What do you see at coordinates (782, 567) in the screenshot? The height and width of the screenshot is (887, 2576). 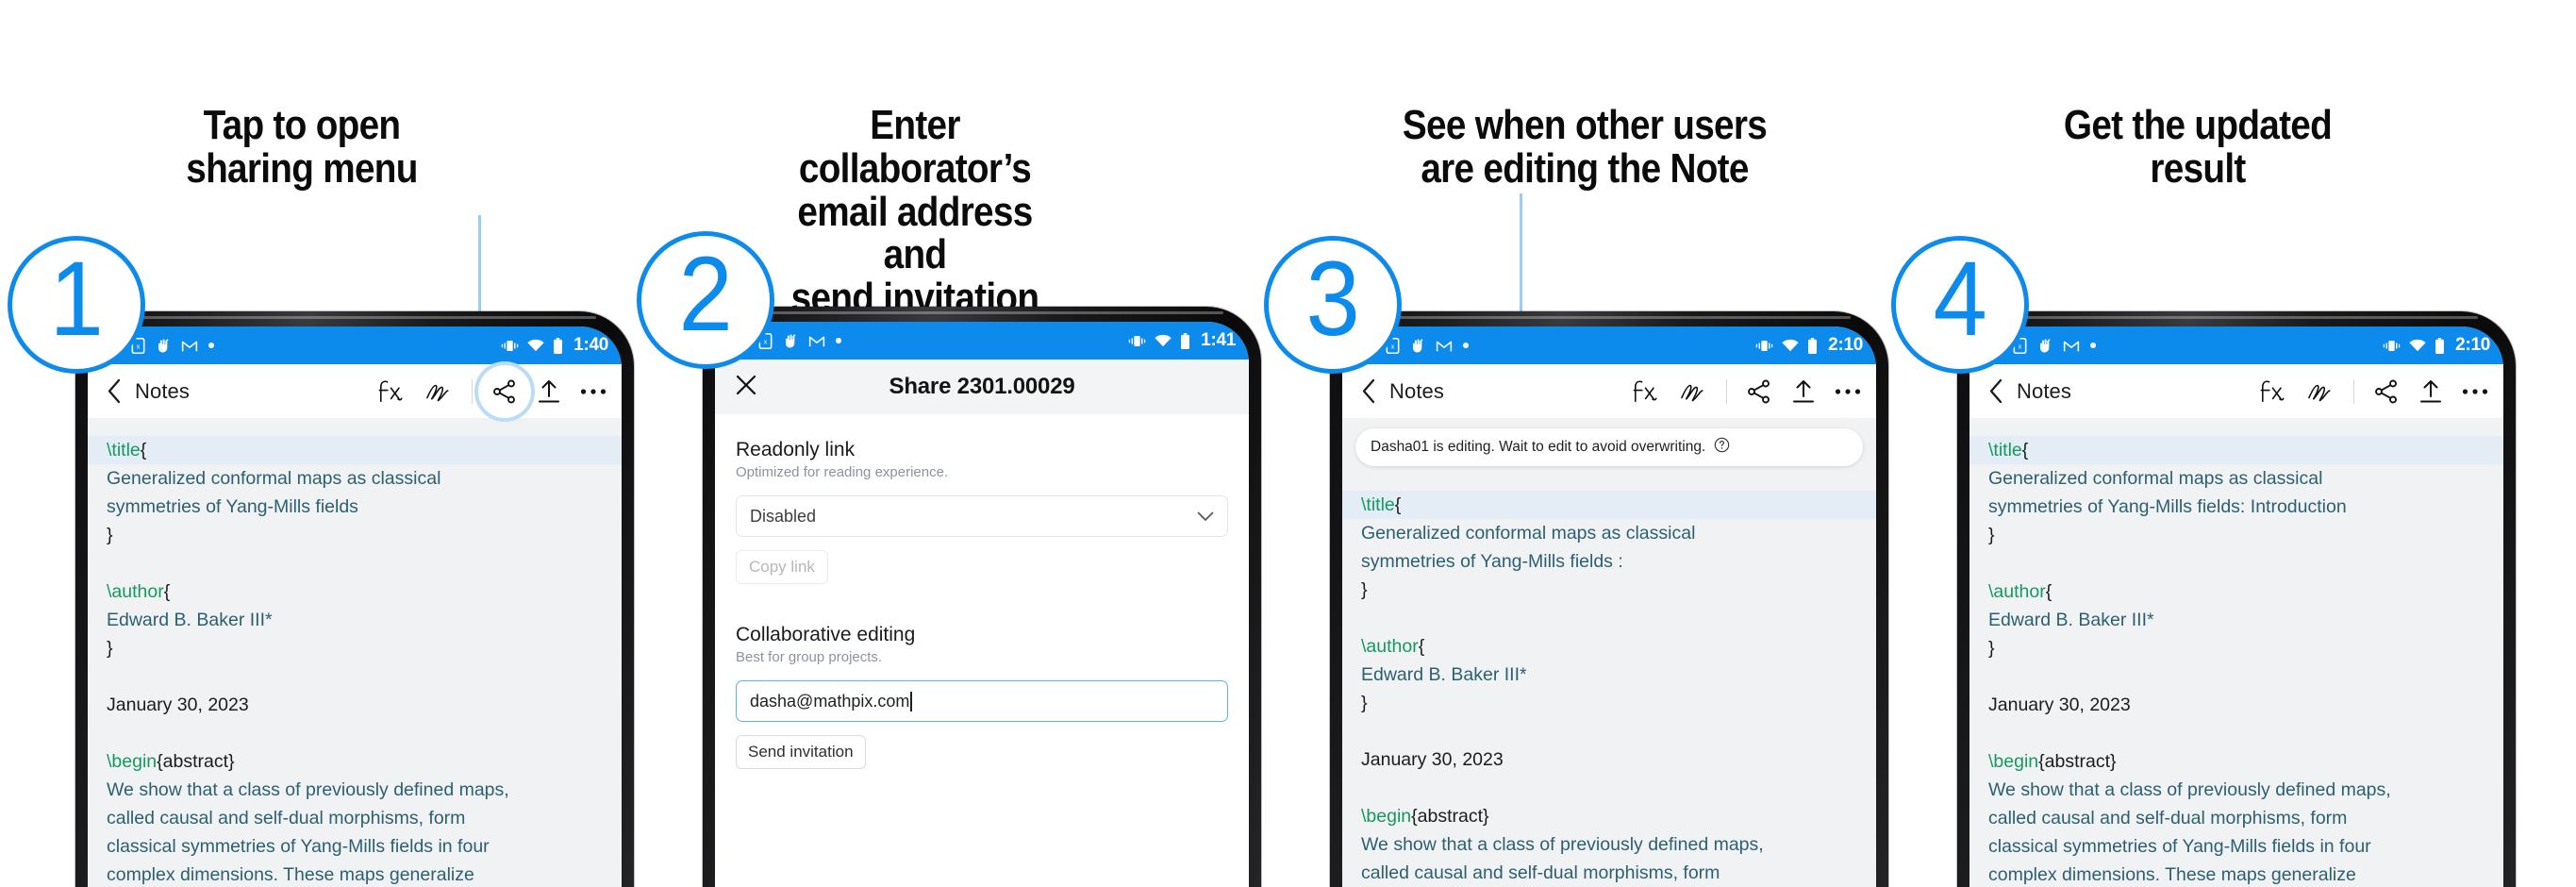 I see `copy-link-button: Copy link` at bounding box center [782, 567].